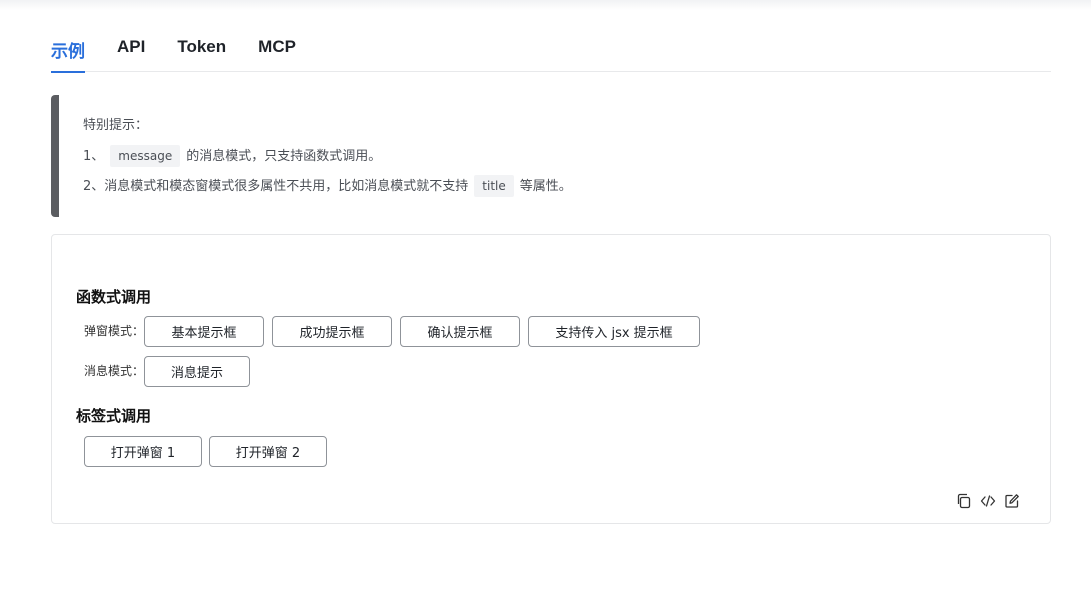  I want to click on notice-line-2: 2、消息模式和模态窗模式很多属性不共用，比如消息模式就不支持 title 等属性。, so click(567, 190).